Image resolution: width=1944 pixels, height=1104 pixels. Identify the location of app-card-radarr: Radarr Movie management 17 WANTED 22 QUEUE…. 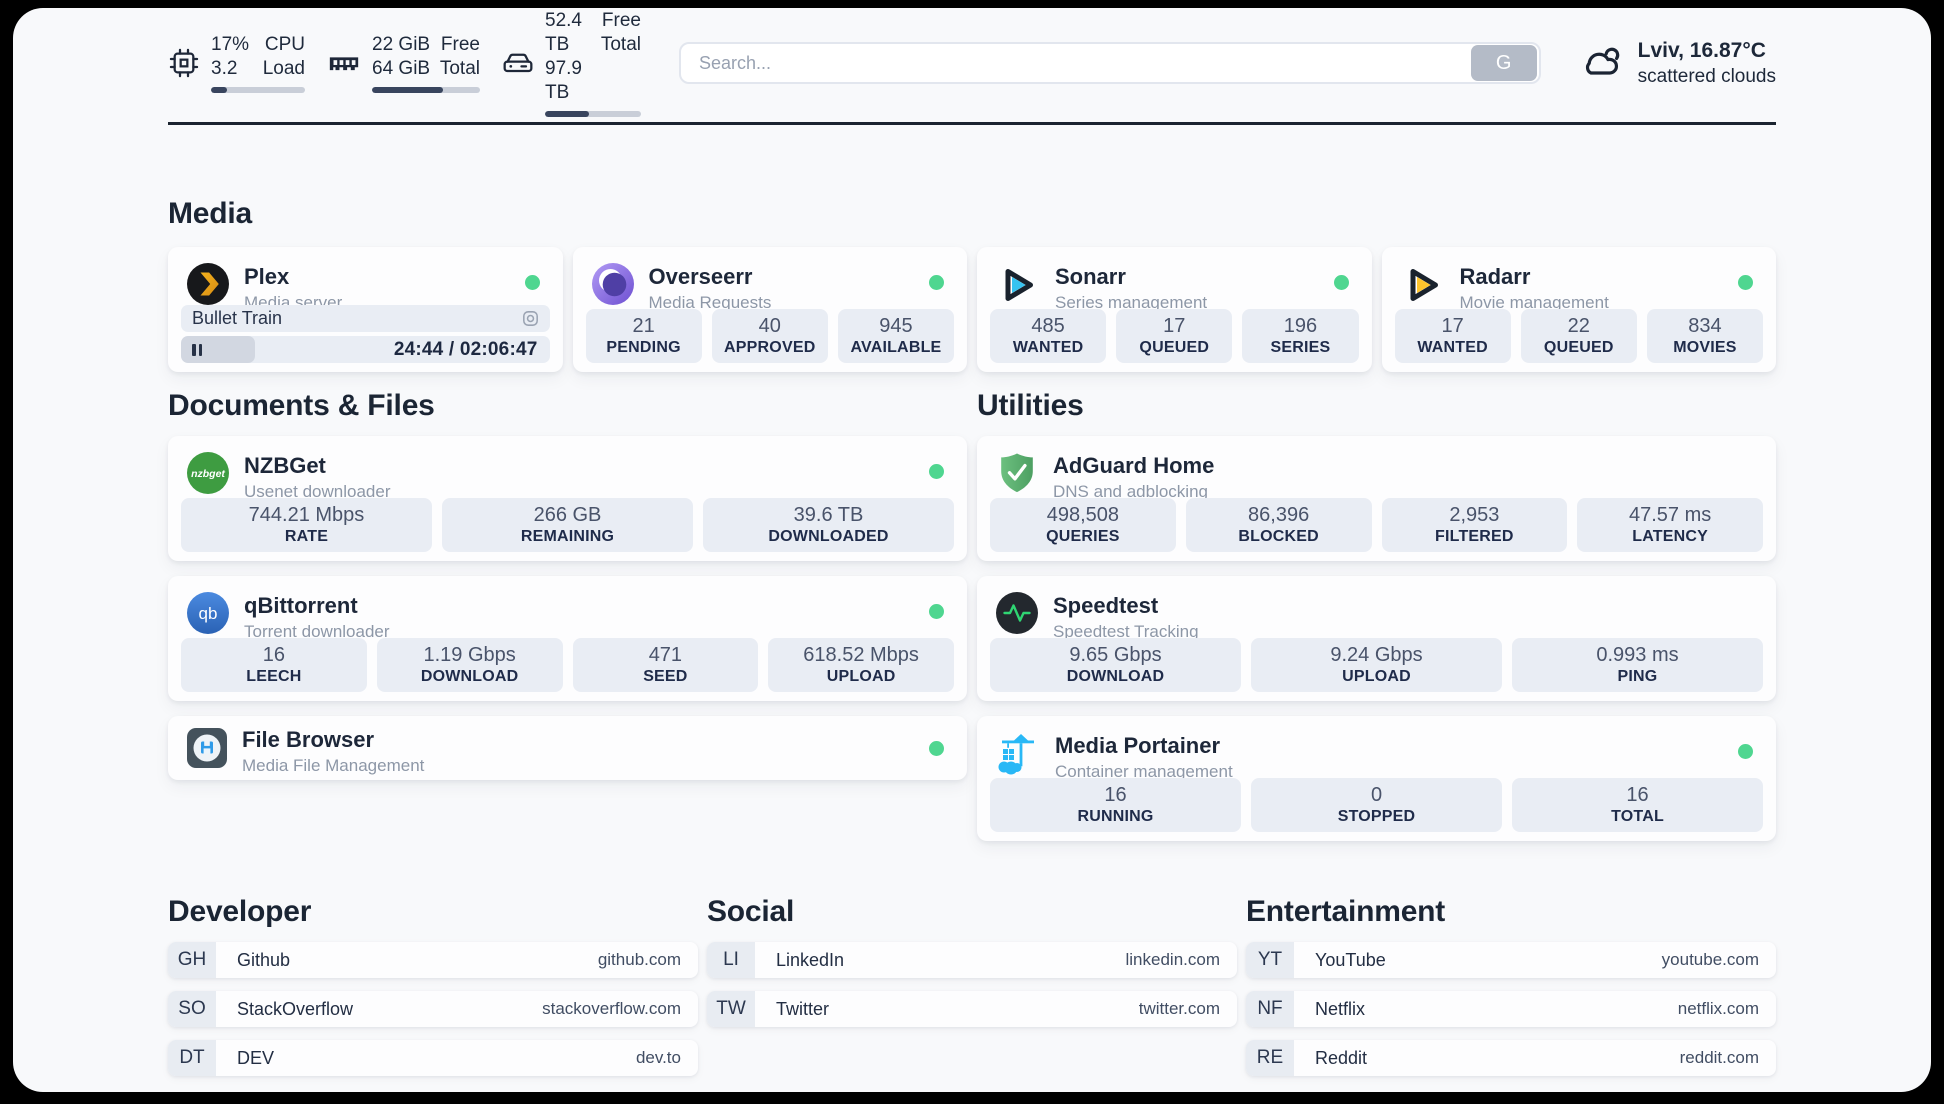
(1578, 309).